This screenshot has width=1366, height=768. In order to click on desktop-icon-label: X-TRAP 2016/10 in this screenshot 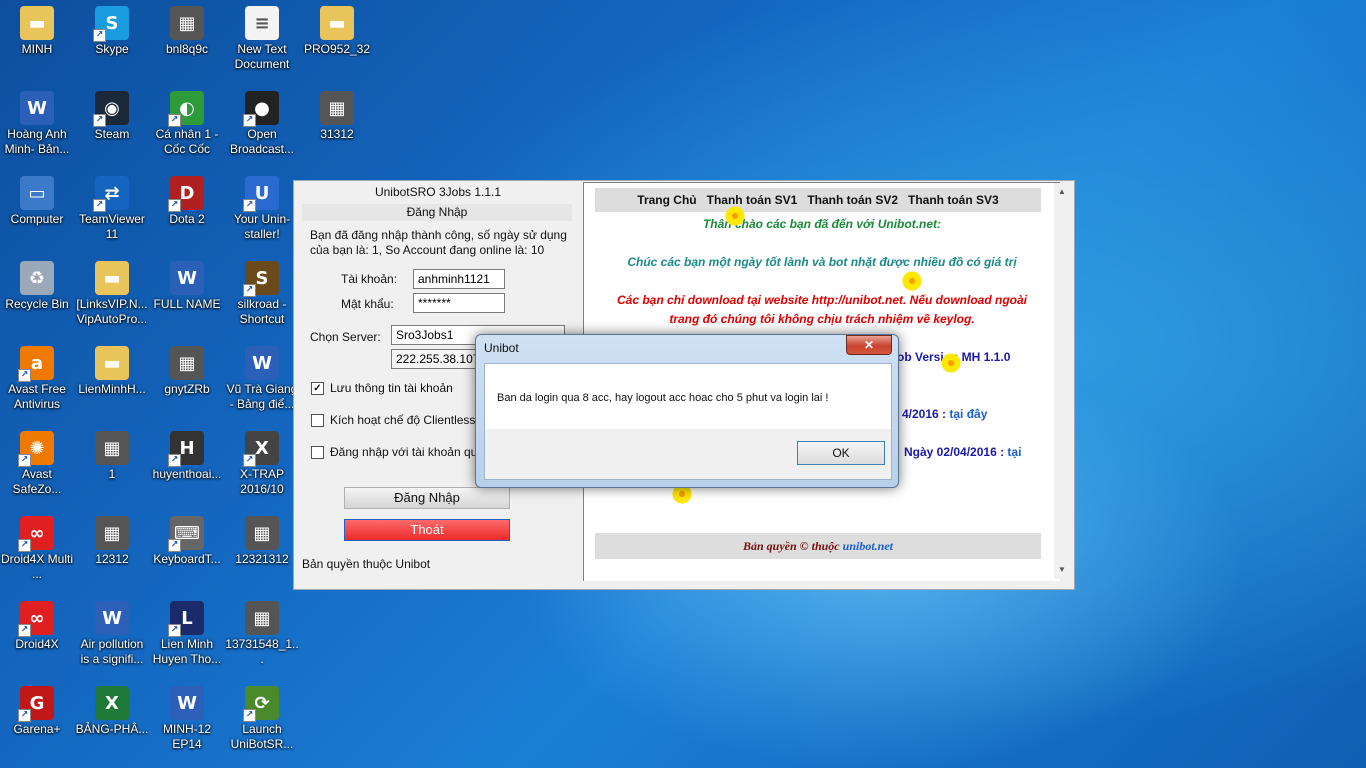, I will do `click(261, 481)`.